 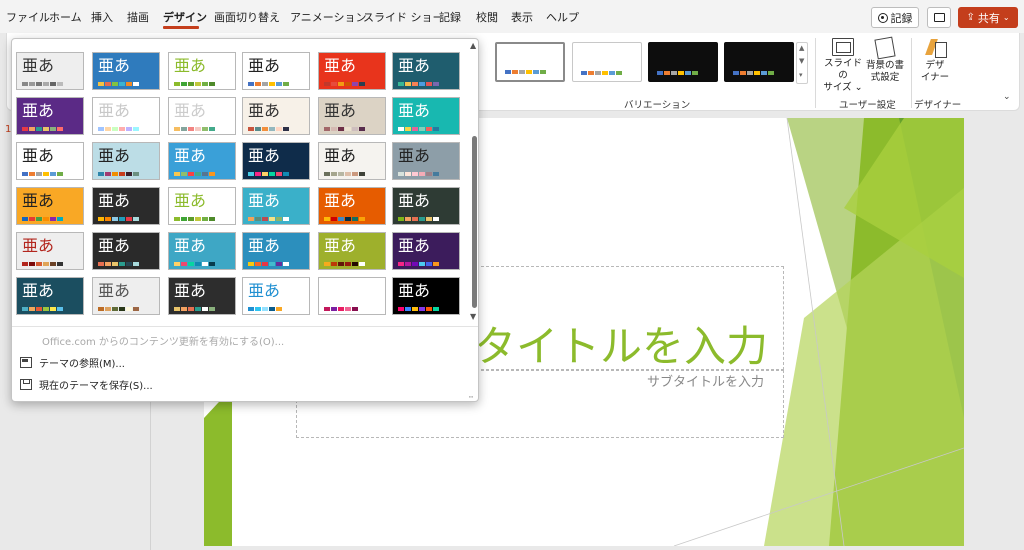 What do you see at coordinates (328, 17) in the screenshot?
I see `tab-animations: アニメーション` at bounding box center [328, 17].